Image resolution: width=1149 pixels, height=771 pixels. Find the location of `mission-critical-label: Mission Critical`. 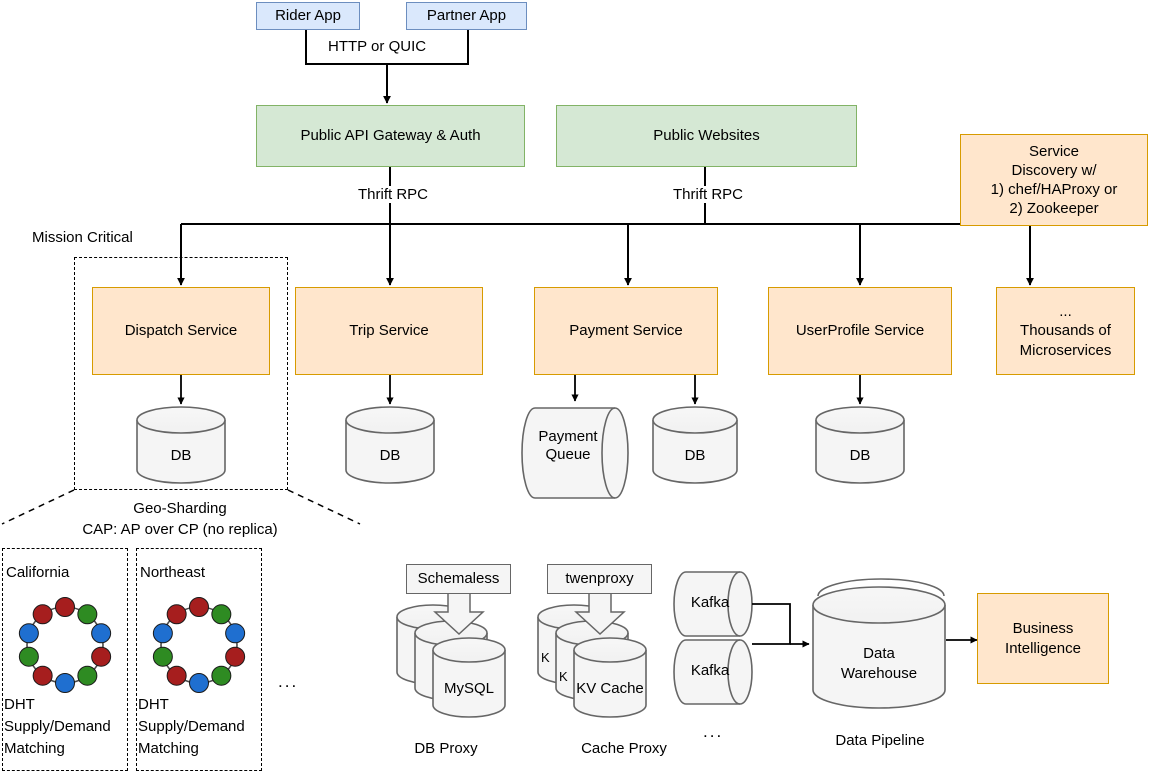

mission-critical-label: Mission Critical is located at coordinates (82, 237).